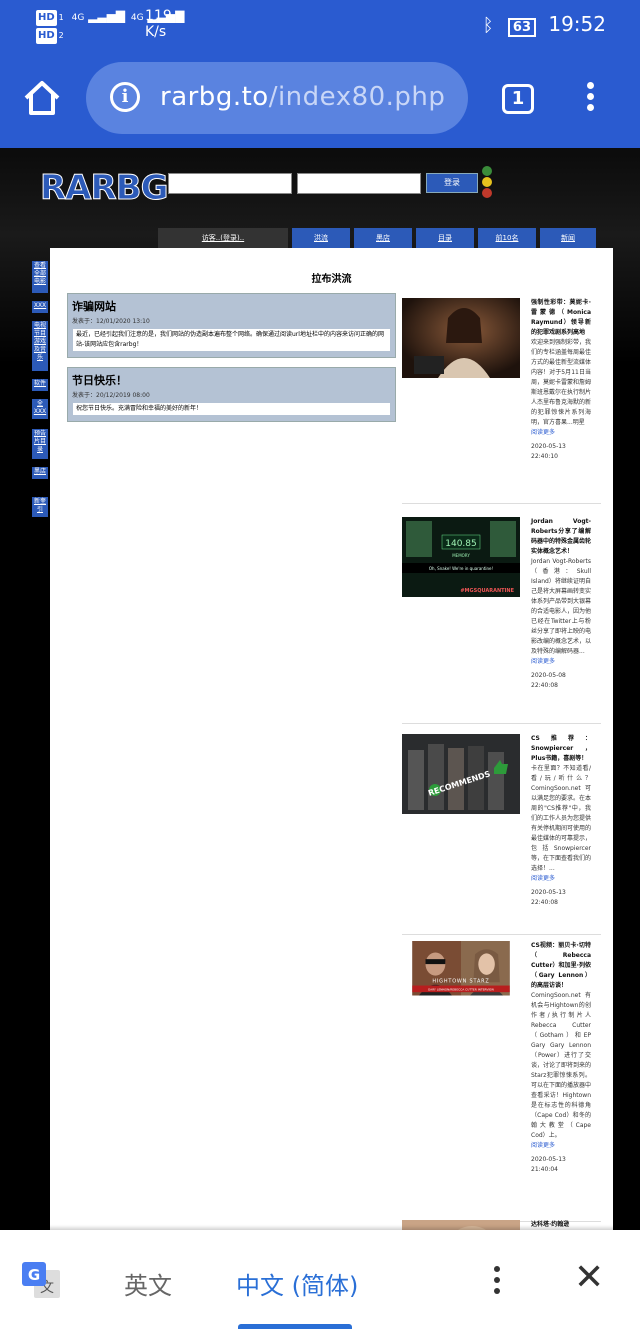 The width and height of the screenshot is (640, 1329). I want to click on translate-bar: 文 G 英文 中文 (简体) ✕, so click(320, 1279).